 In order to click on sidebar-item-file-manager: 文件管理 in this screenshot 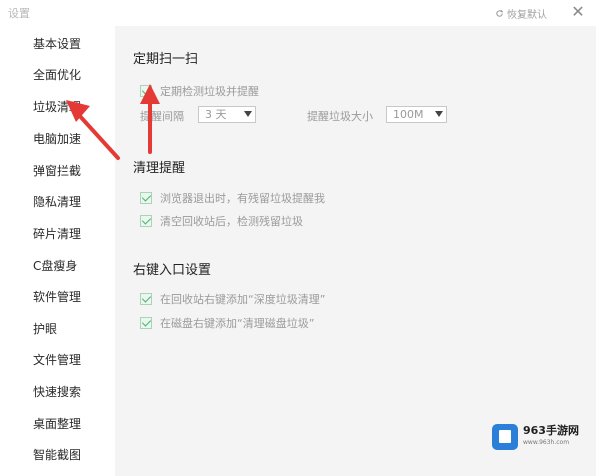, I will do `click(57, 360)`.